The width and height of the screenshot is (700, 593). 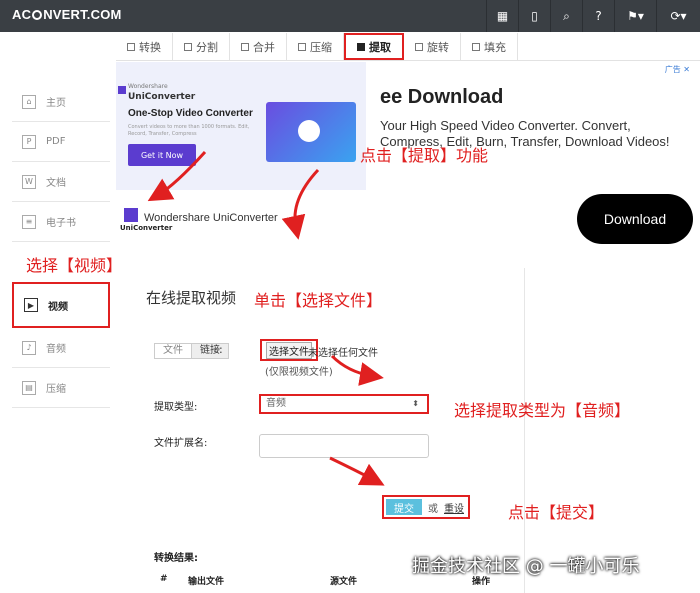 I want to click on extract-type-label: 提取类型:, so click(x=176, y=407).